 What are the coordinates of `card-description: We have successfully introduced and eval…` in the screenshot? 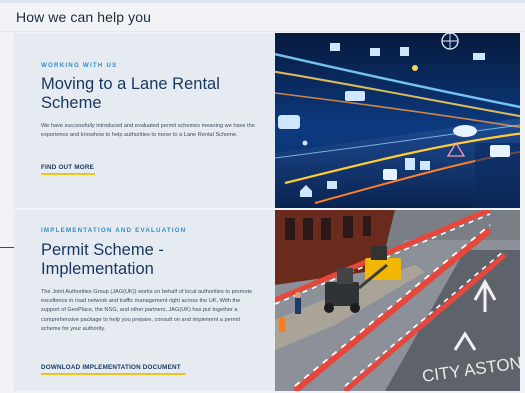 It's located at (148, 131).